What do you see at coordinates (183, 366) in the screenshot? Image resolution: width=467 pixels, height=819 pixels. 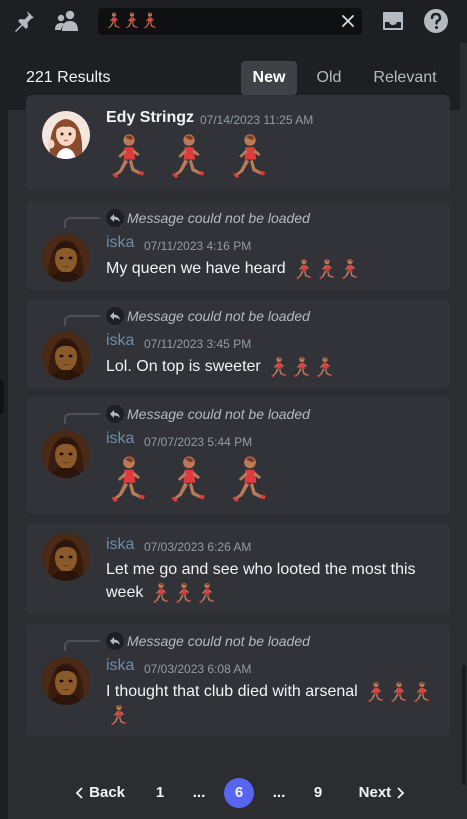 I see `message-text: Lol. On top is sweeter` at bounding box center [183, 366].